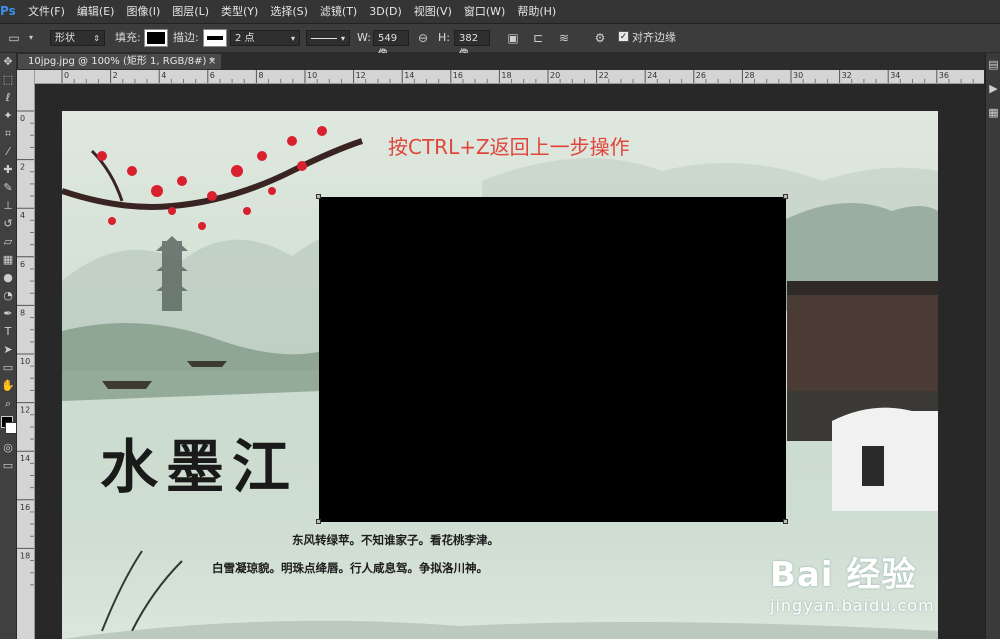 The width and height of the screenshot is (1000, 639). What do you see at coordinates (212, 61) in the screenshot?
I see `close-tab-icon: ×` at bounding box center [212, 61].